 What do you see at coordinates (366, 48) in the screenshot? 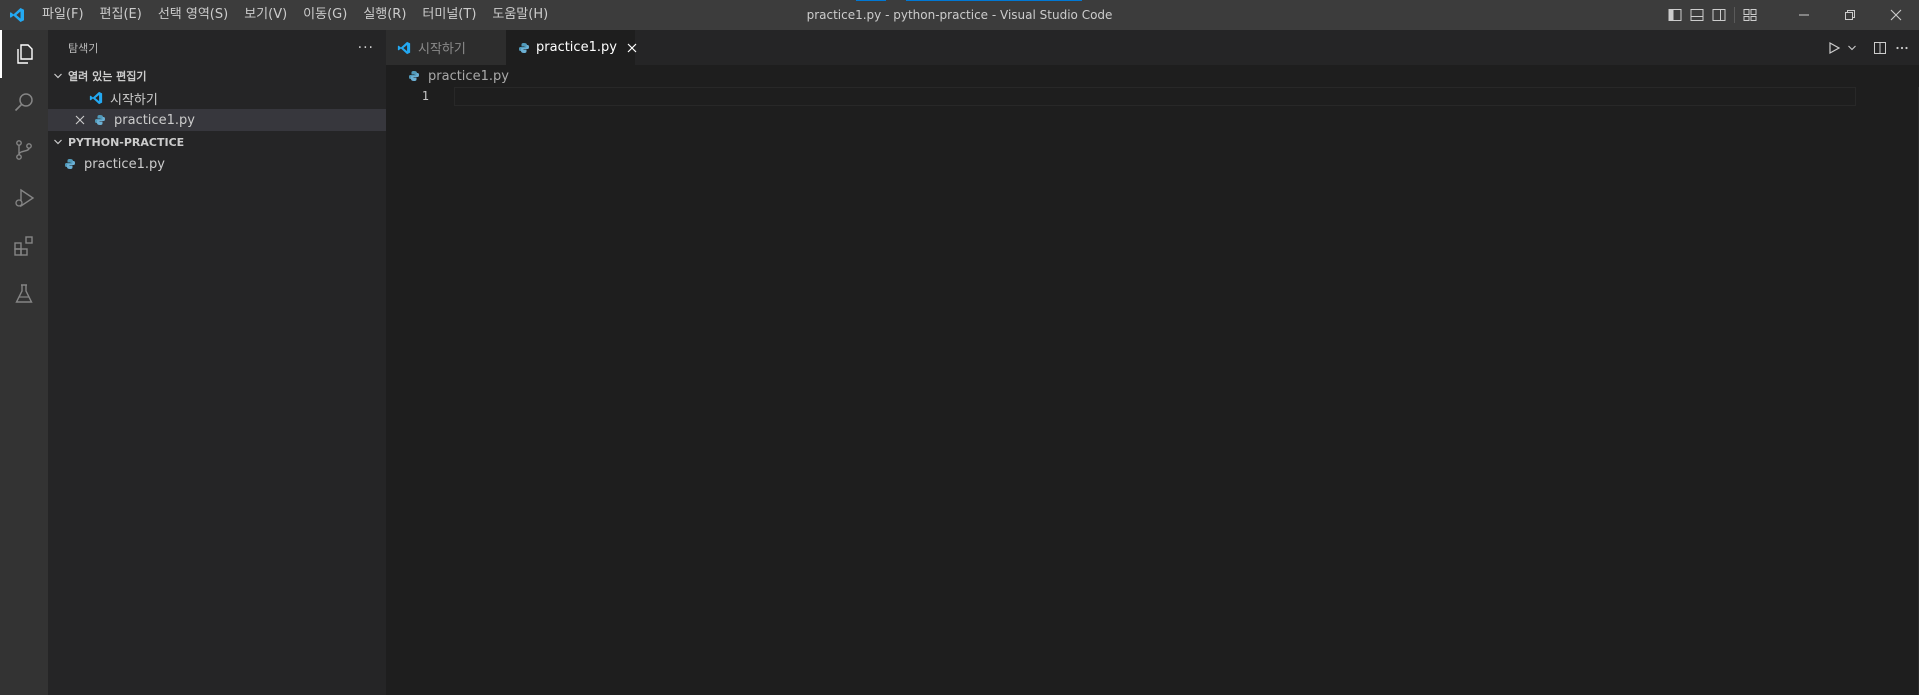
I see `more-actions-icon: ···` at bounding box center [366, 48].